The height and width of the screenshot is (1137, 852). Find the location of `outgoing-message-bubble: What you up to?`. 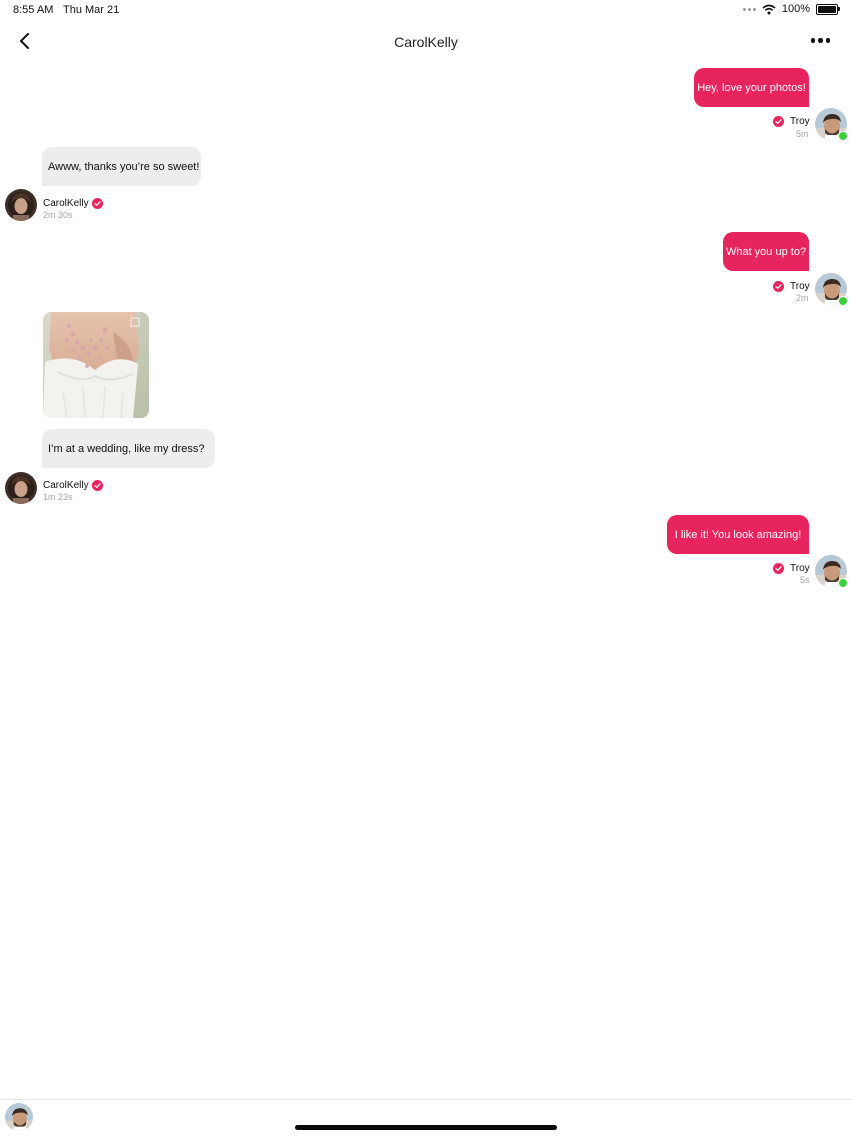

outgoing-message-bubble: What you up to? is located at coordinates (766, 251).